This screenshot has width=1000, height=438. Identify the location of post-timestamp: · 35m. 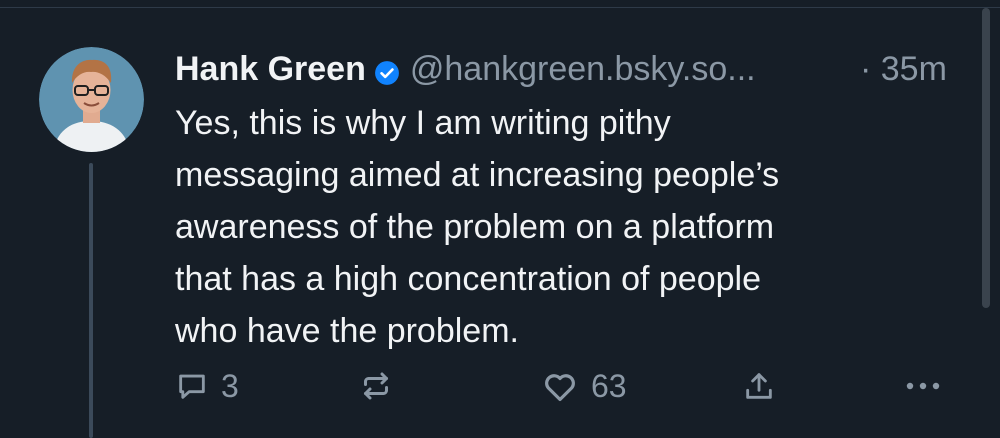
(903, 69).